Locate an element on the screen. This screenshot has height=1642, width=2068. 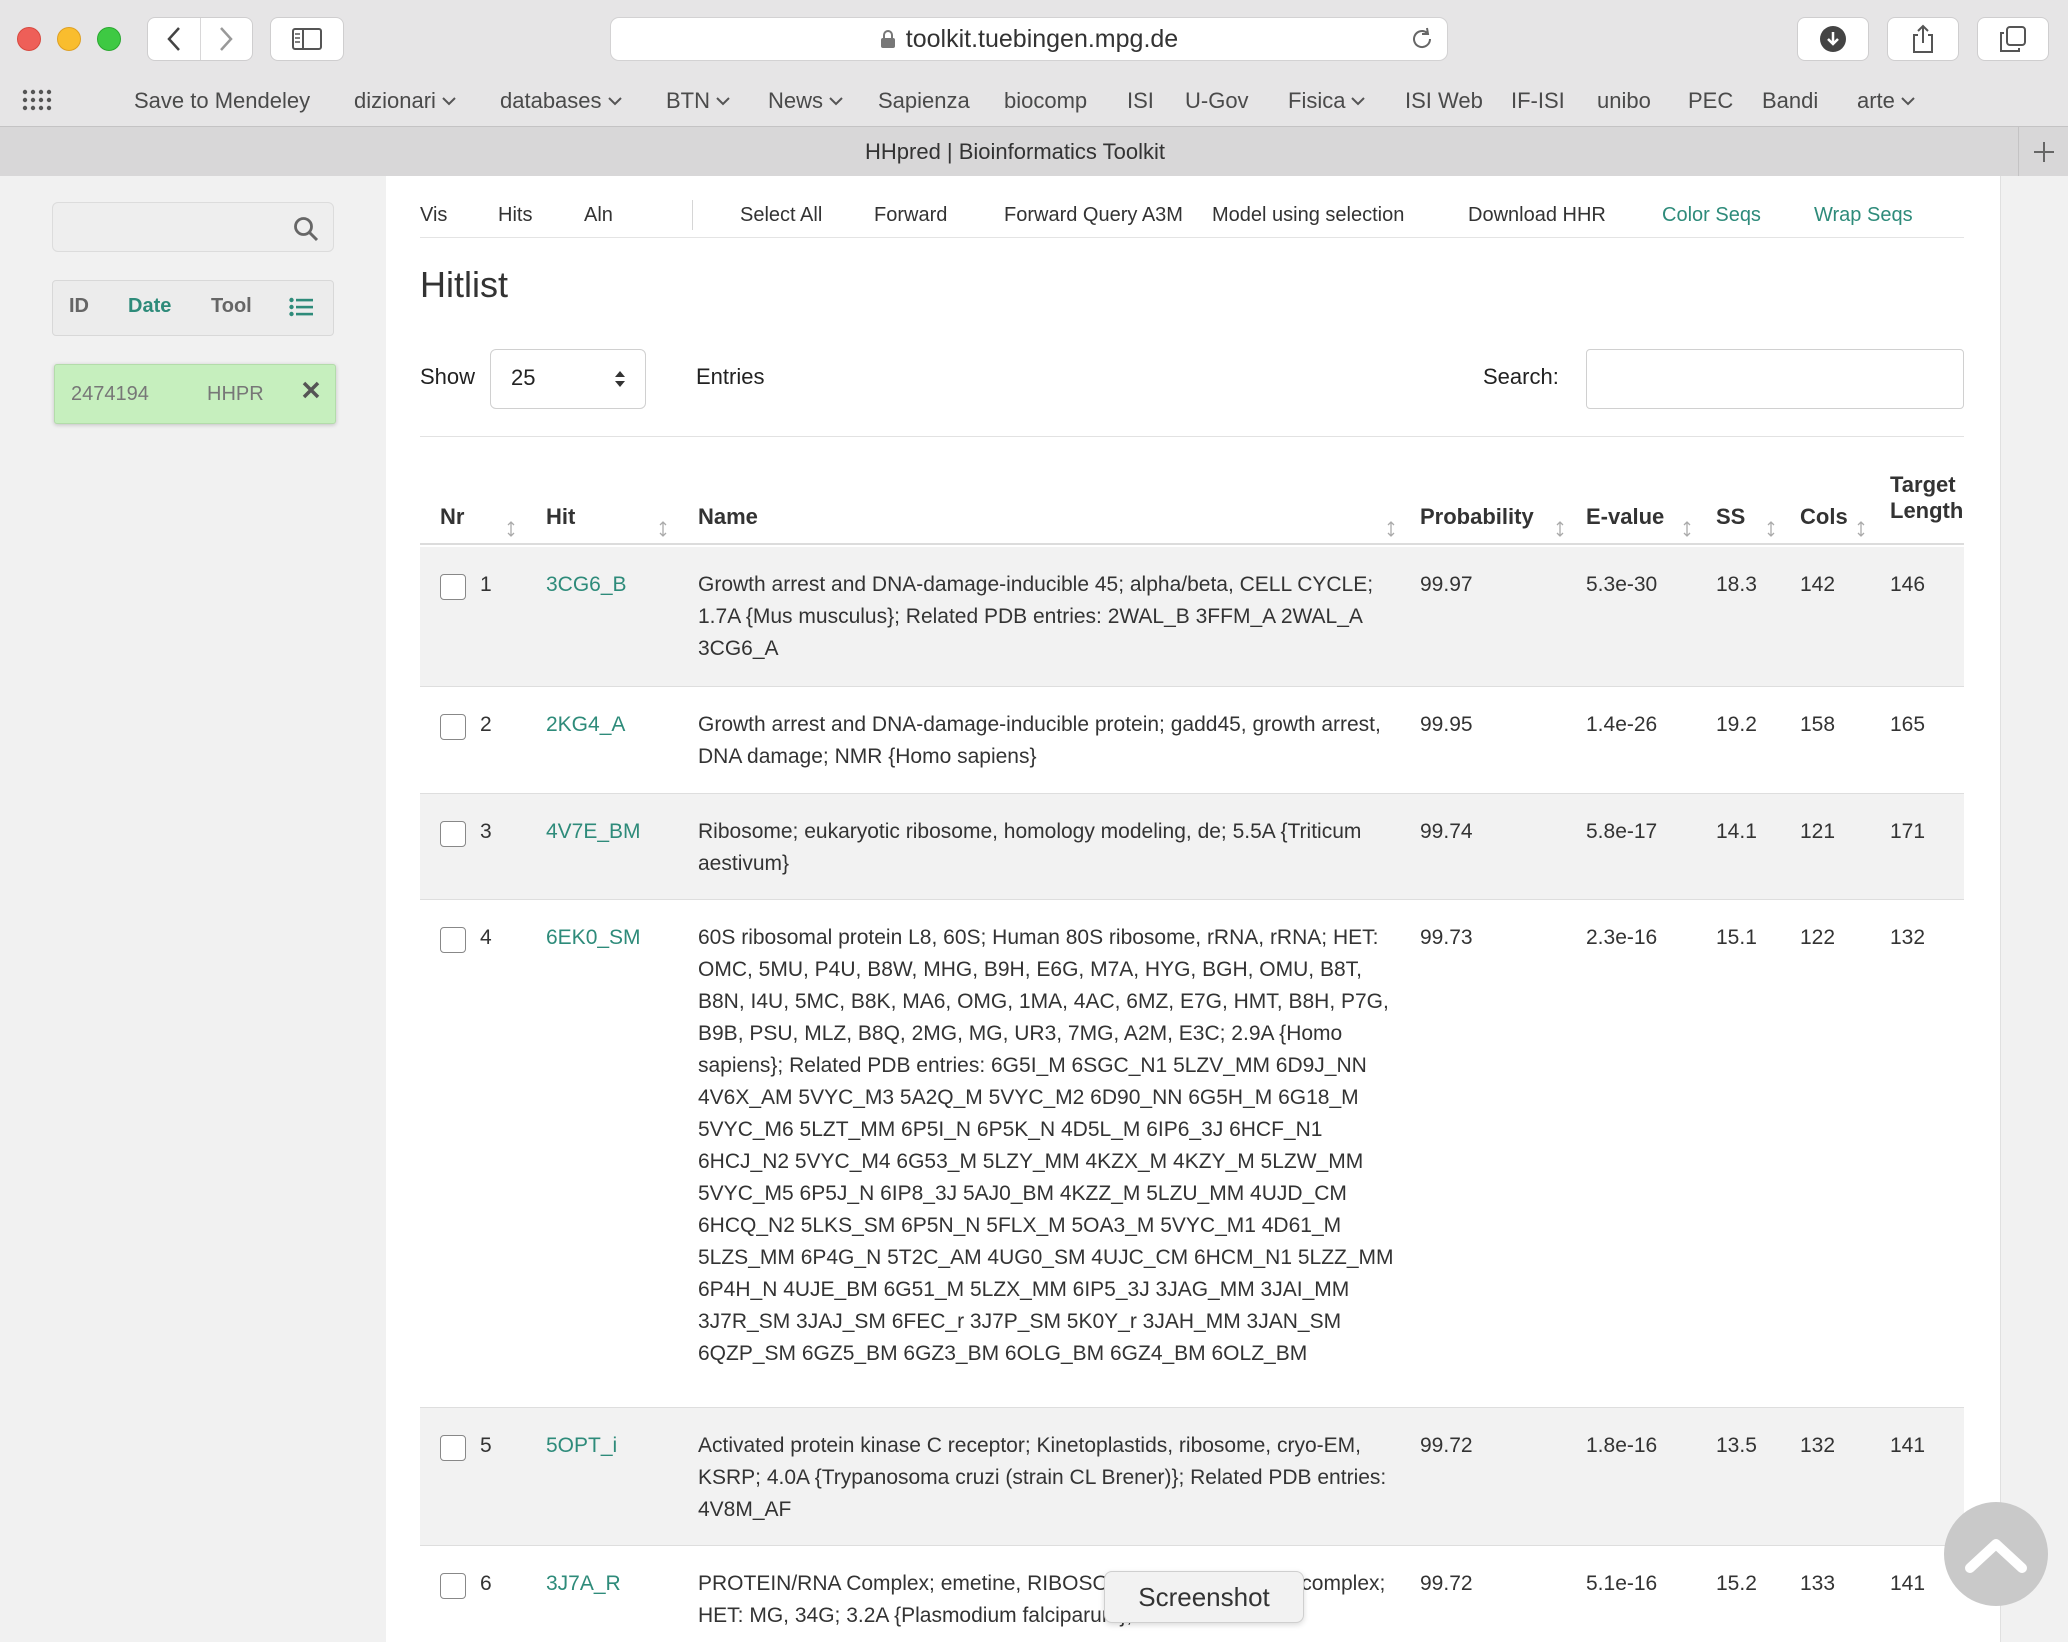
cell-probability: 99.97 is located at coordinates (1446, 584).